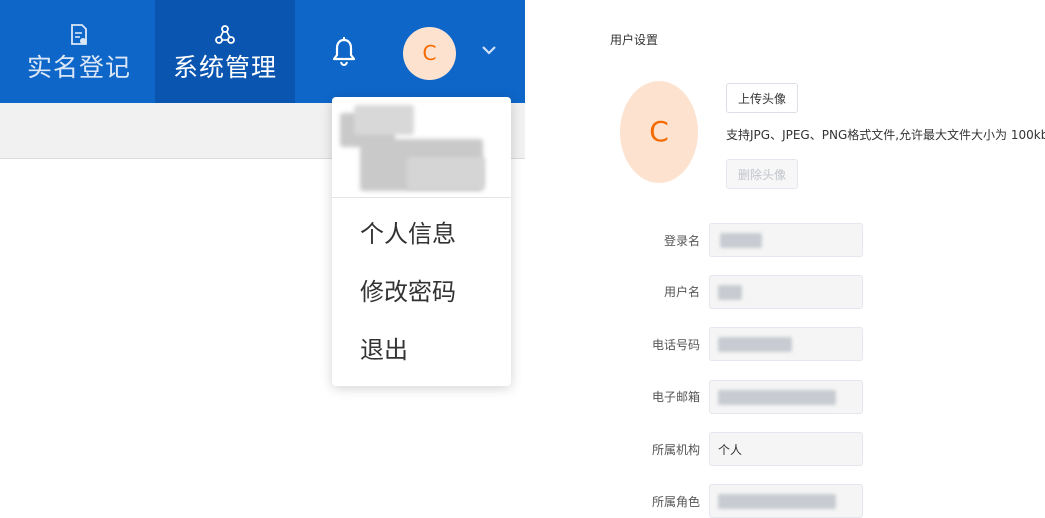 The width and height of the screenshot is (1045, 518). I want to click on user-dropdown-menu: 个人信息 修改密码 退出, so click(421, 241).